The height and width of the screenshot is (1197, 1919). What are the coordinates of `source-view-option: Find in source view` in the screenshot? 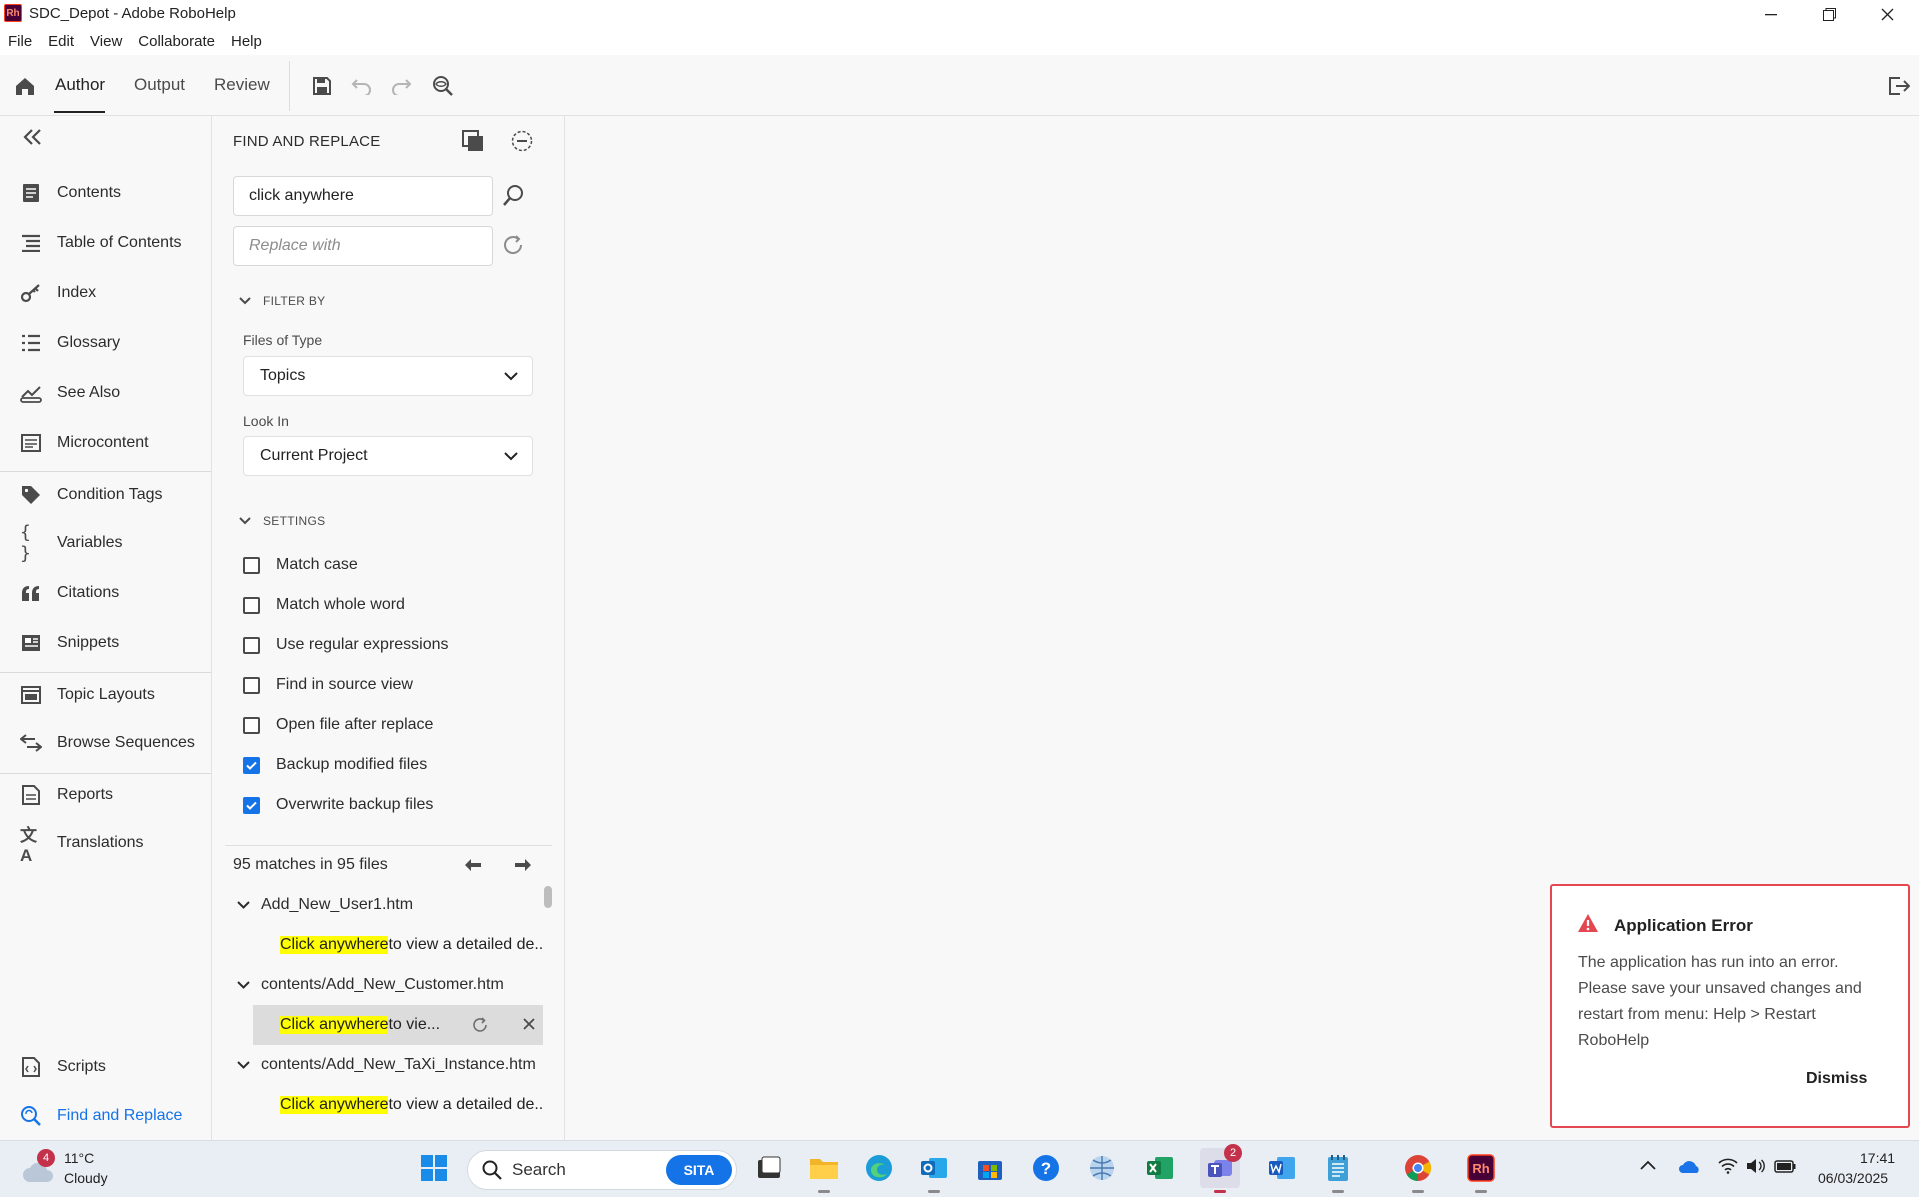 It's located at (328, 685).